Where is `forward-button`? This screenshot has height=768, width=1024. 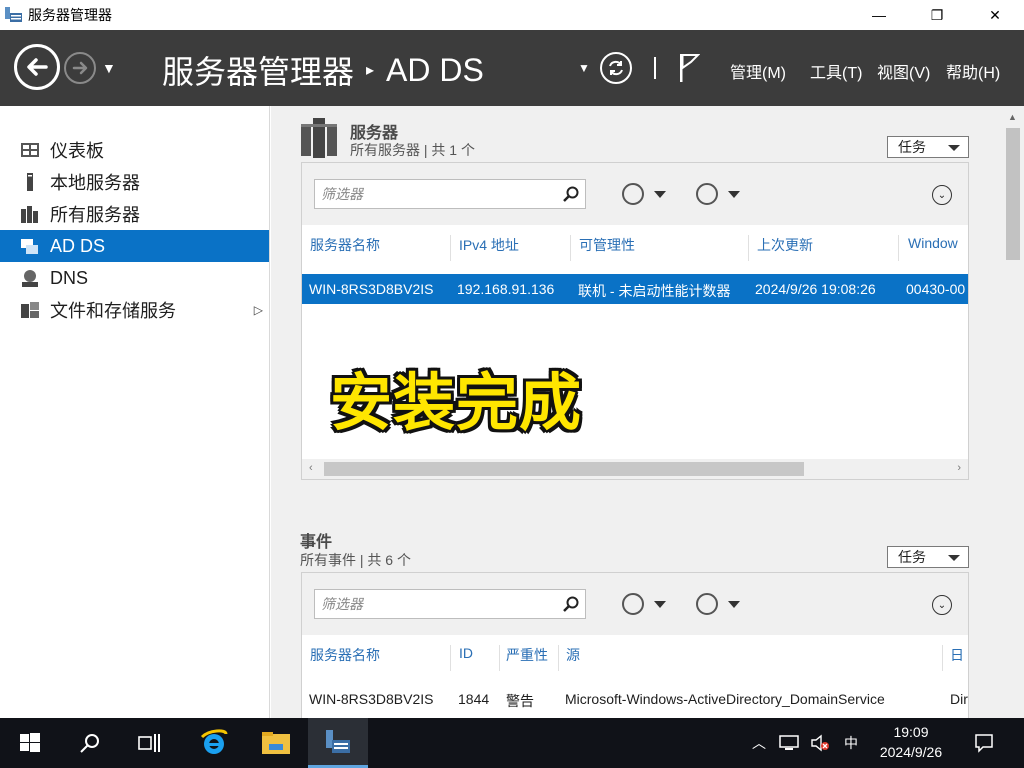
forward-button is located at coordinates (80, 68).